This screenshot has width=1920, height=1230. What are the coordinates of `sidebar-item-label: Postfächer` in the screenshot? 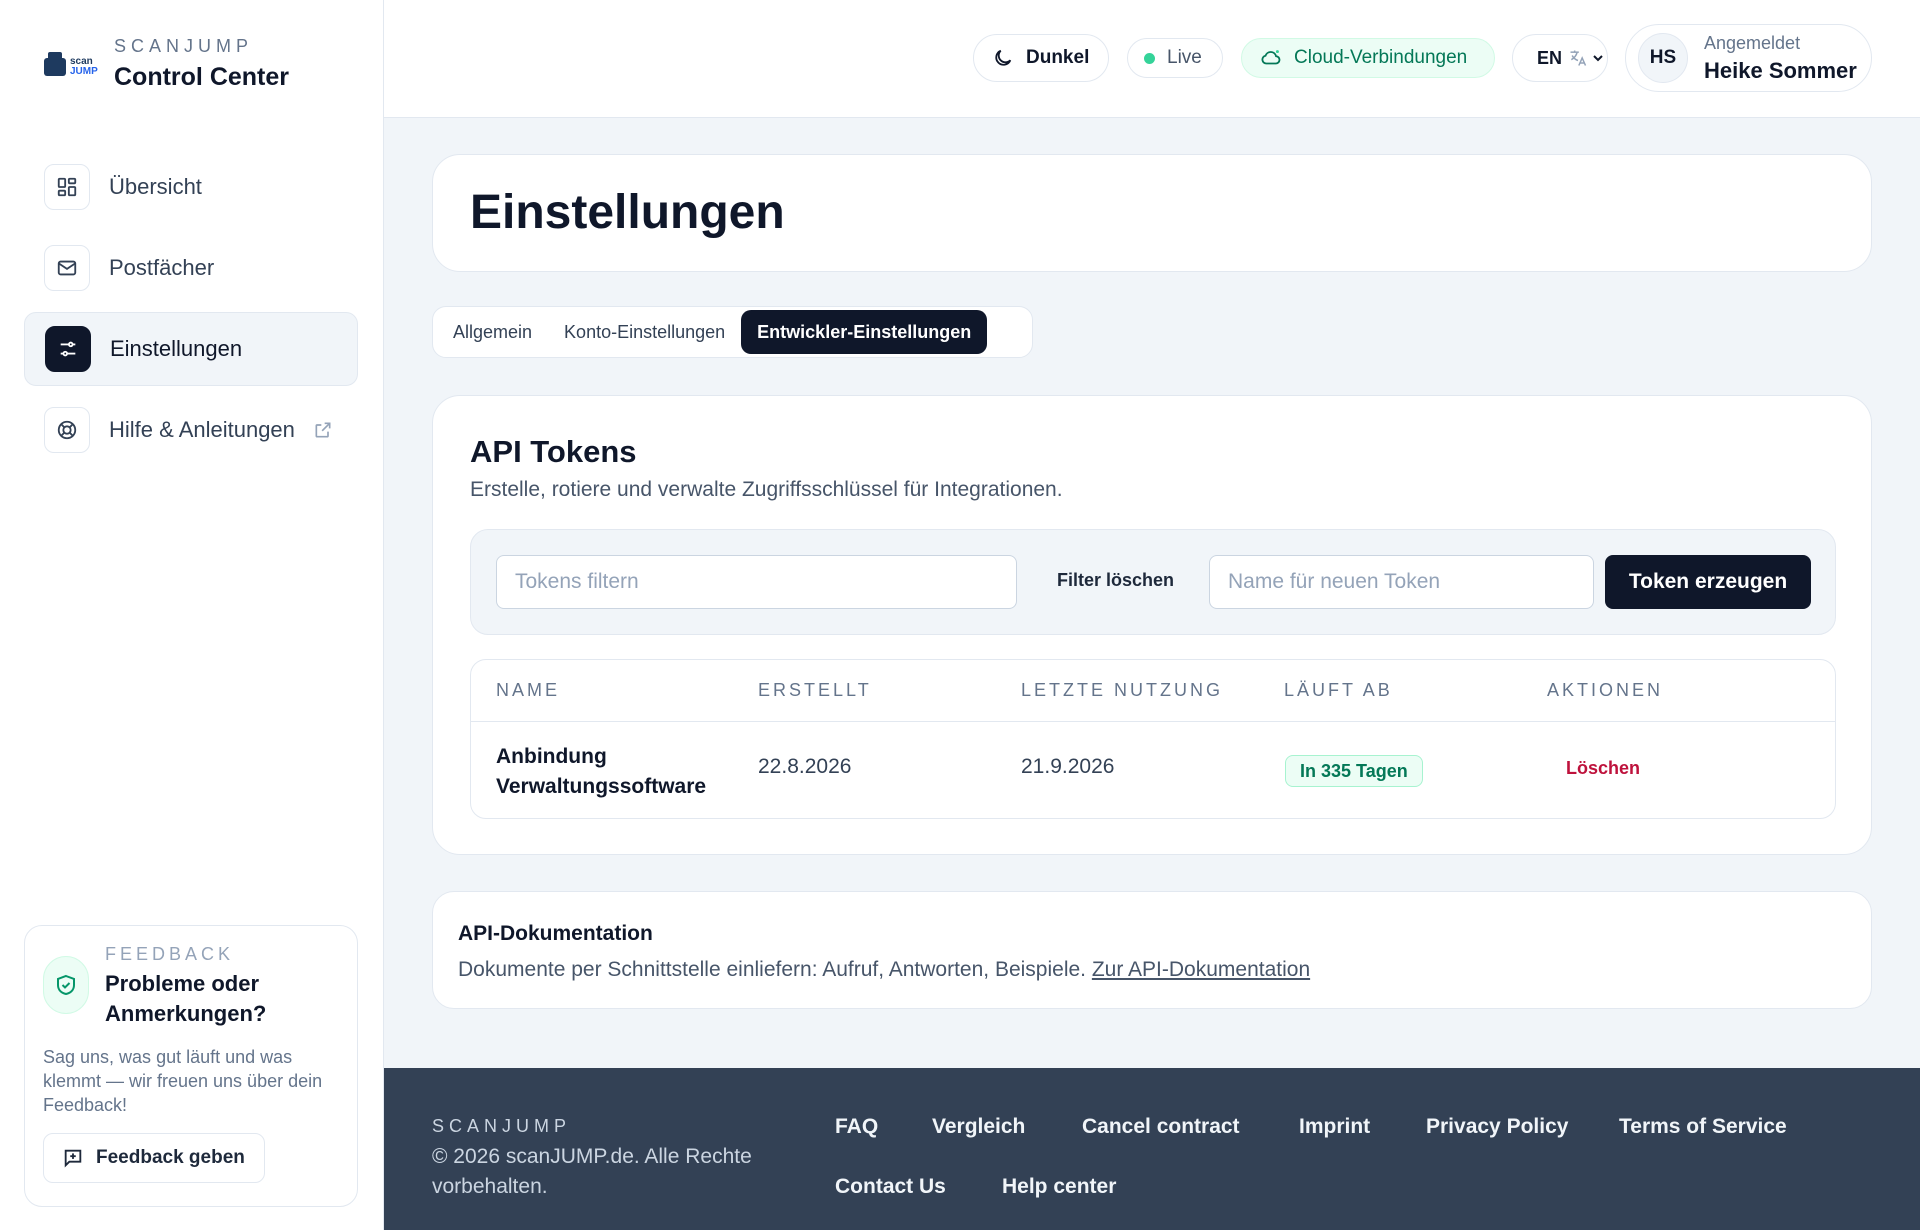 It's located at (162, 267).